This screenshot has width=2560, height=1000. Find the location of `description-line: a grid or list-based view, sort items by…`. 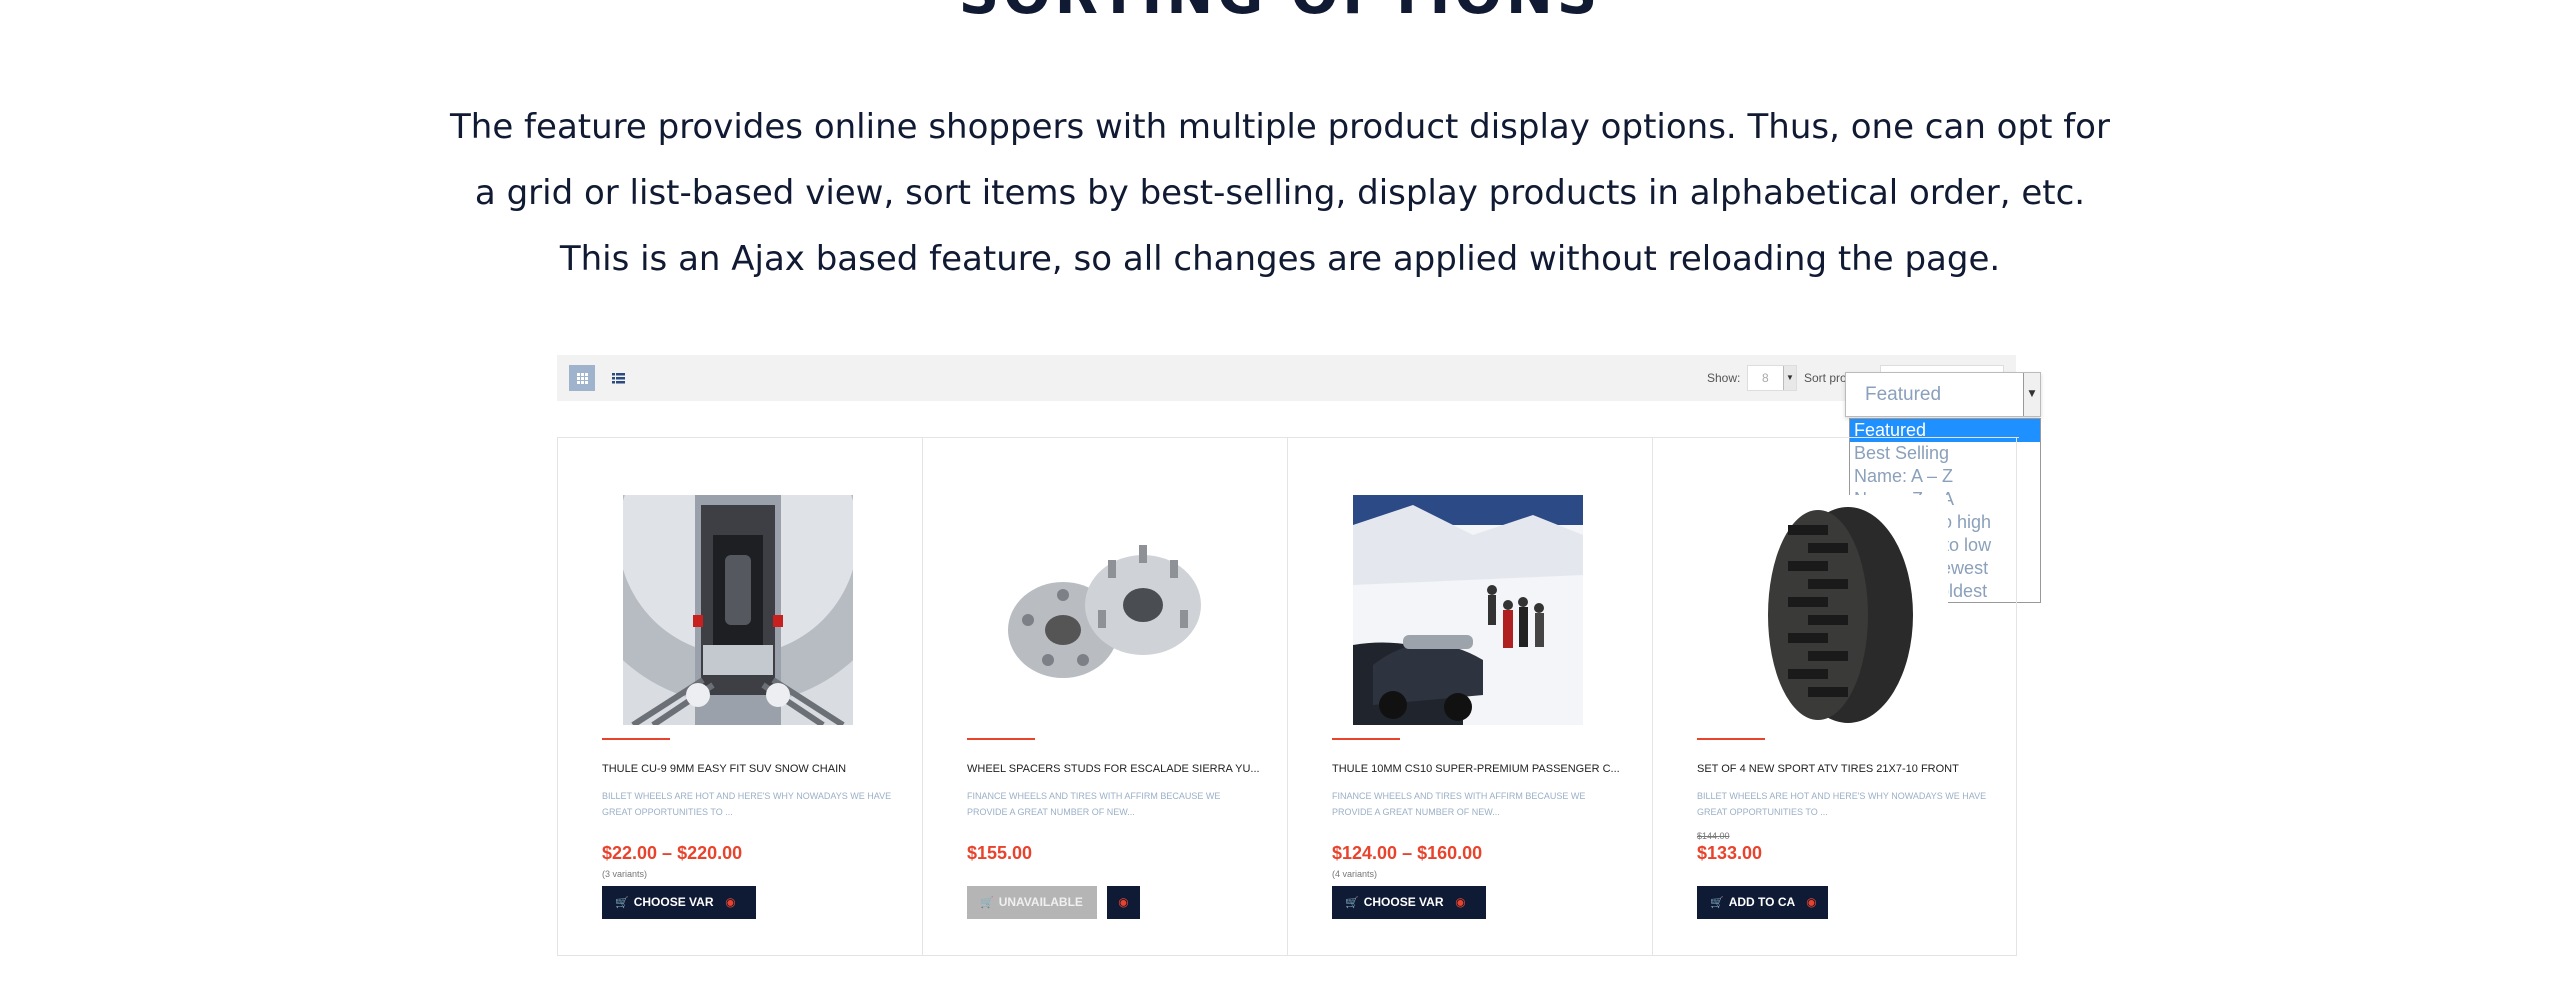

description-line: a grid or list-based view, sort items by… is located at coordinates (1280, 193).